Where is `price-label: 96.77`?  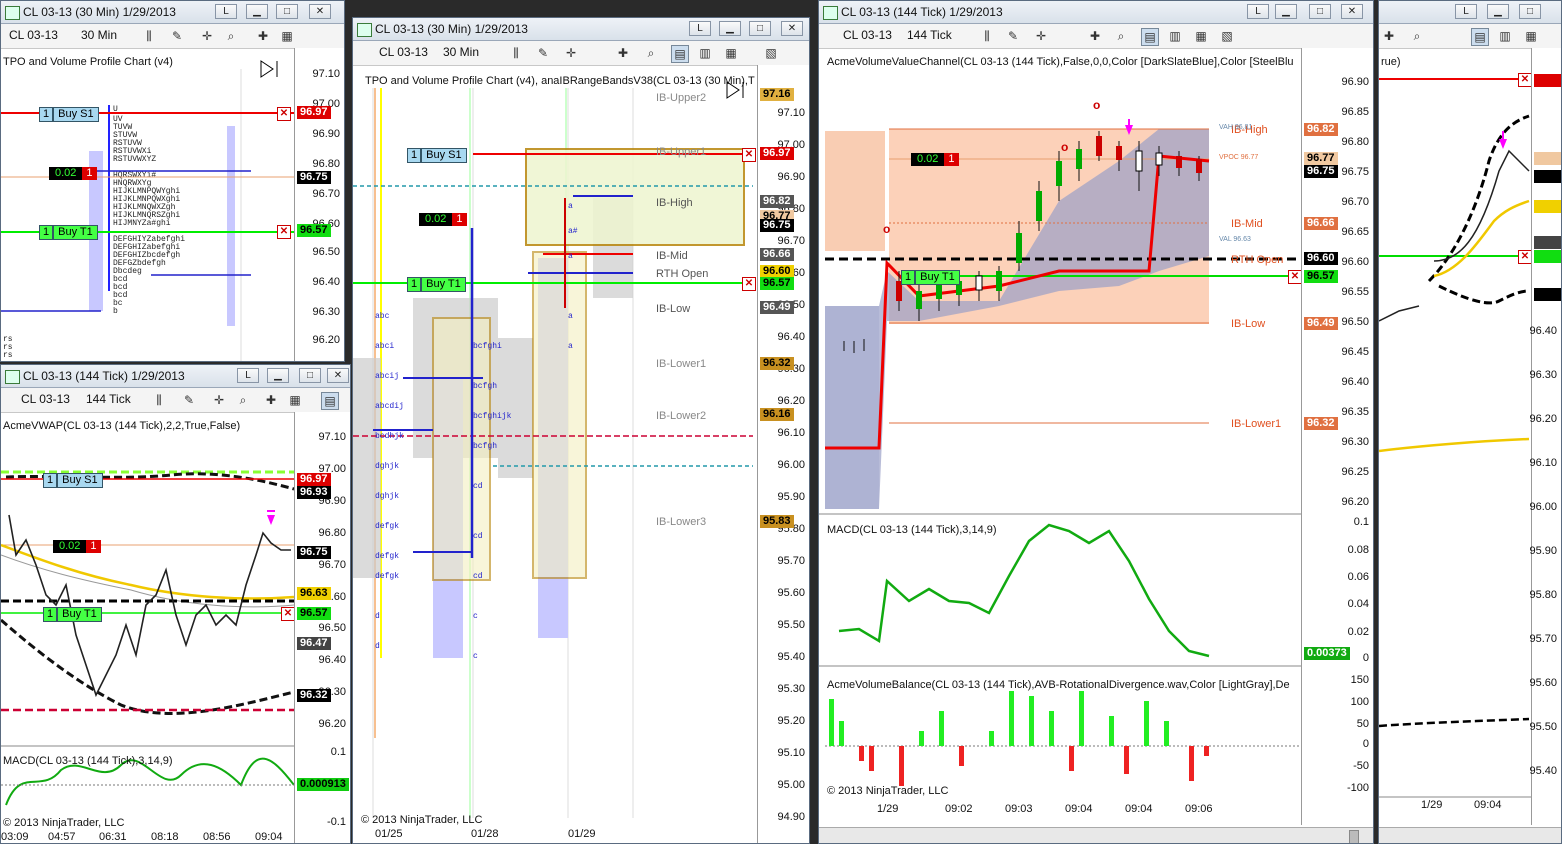 price-label: 96.77 is located at coordinates (1321, 158).